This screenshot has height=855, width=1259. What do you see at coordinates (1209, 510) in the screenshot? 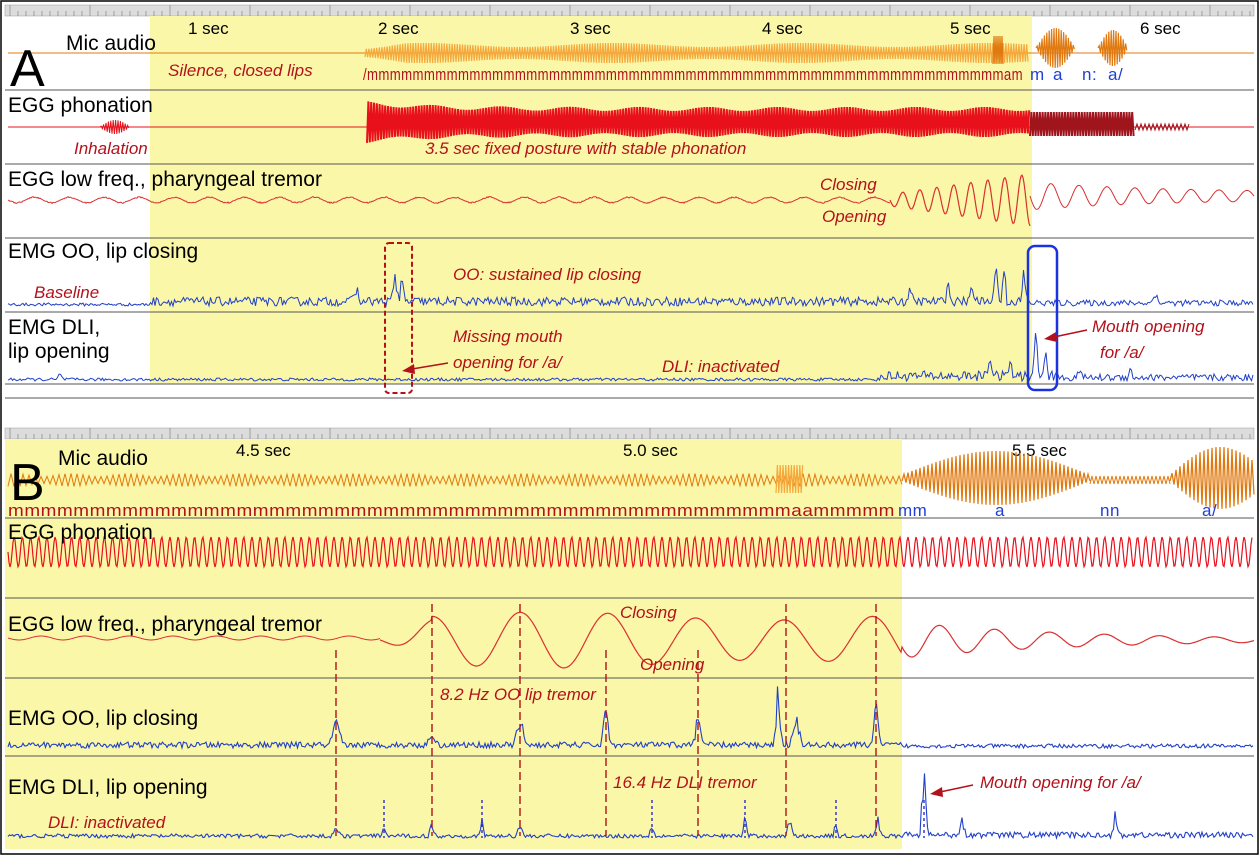
I see `panel-b-phonetic-a2: a/` at bounding box center [1209, 510].